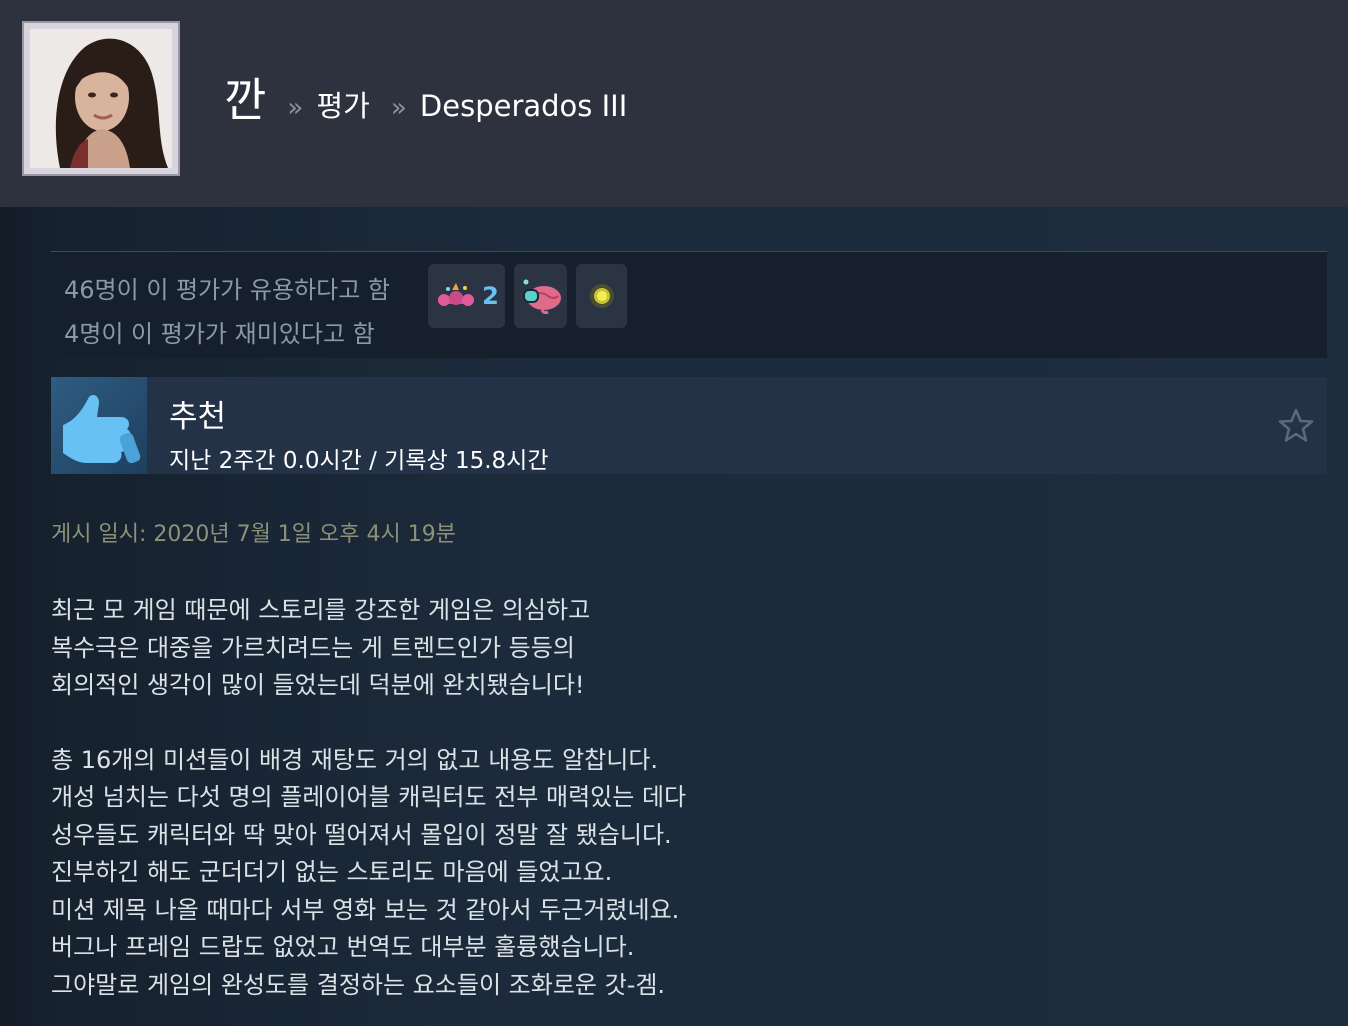 The image size is (1348, 1026). I want to click on golden-dot-award-icon, so click(601, 296).